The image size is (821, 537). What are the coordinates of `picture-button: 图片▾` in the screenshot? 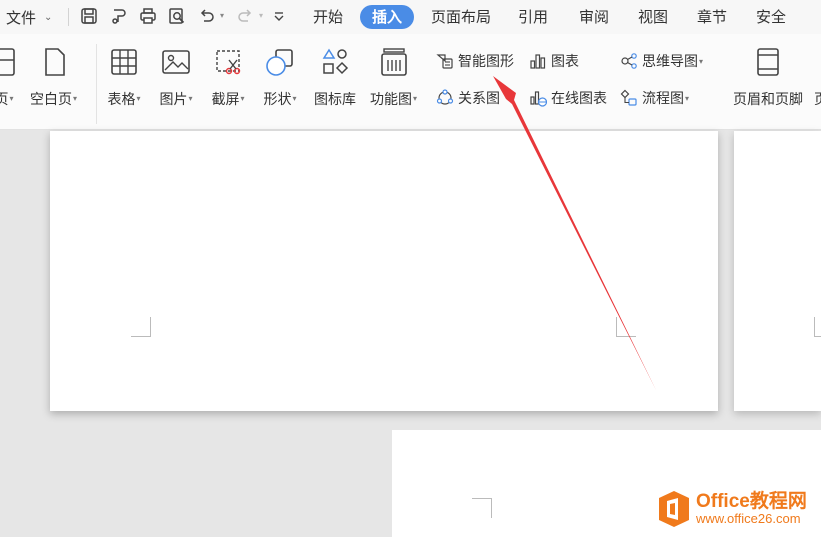 It's located at (176, 84).